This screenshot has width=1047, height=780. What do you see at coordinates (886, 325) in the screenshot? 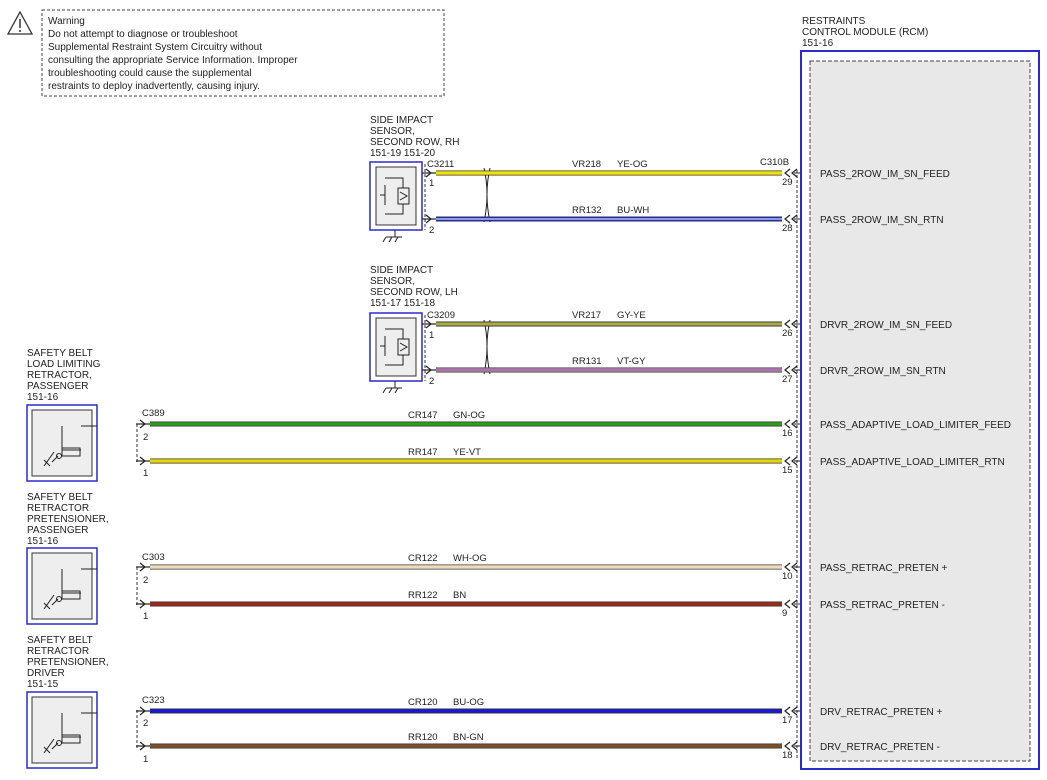
I see `rcm-signal-label: DRVR_2ROW_IM_SN_FEED` at bounding box center [886, 325].